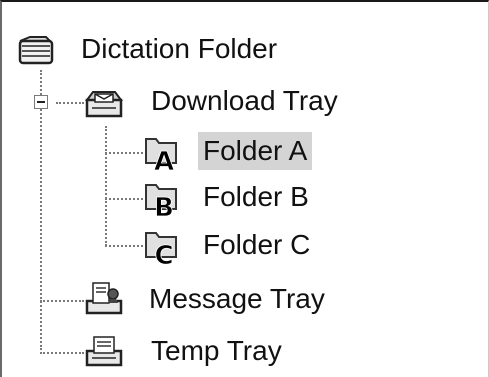 Image resolution: width=489 pixels, height=377 pixels. I want to click on tree-node-folder-a: A Folder A, so click(252, 151).